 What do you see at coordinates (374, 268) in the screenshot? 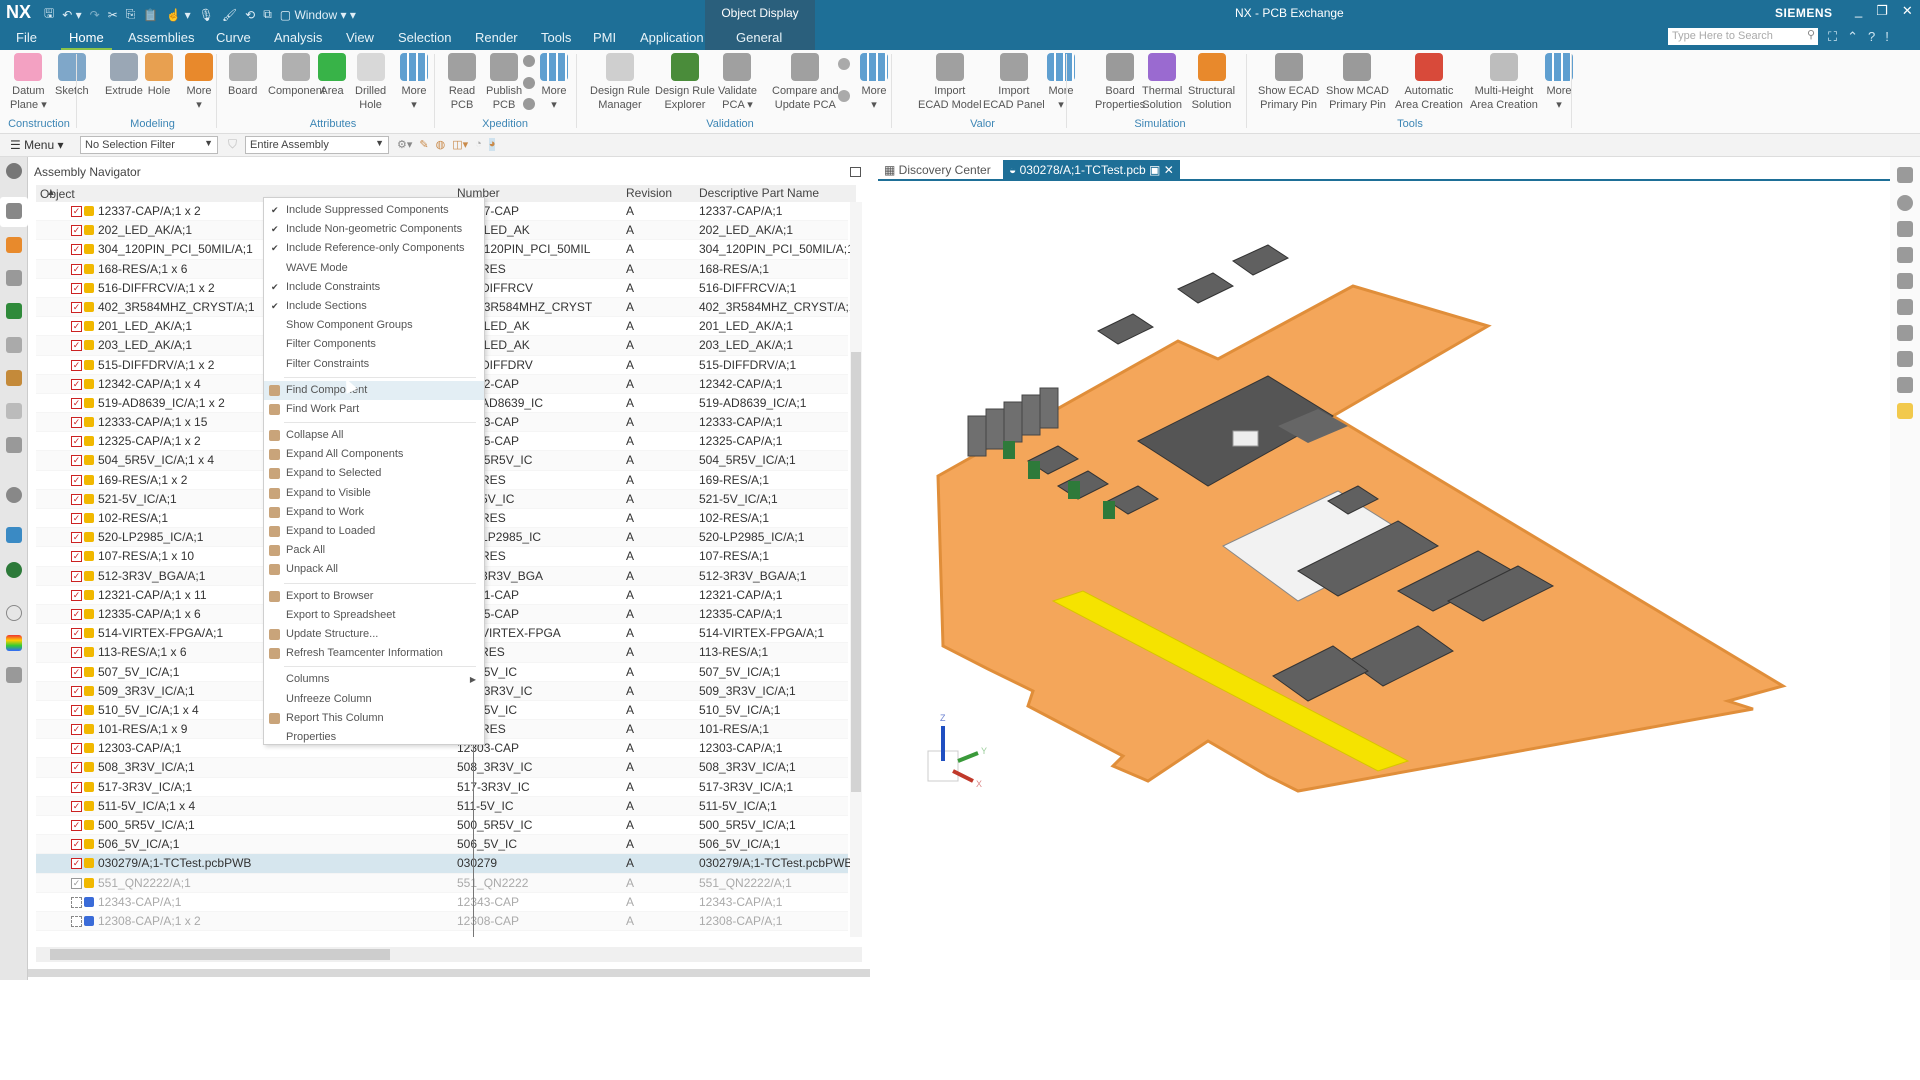
I see `menu-item-wave-mode: WAVE Mode` at bounding box center [374, 268].